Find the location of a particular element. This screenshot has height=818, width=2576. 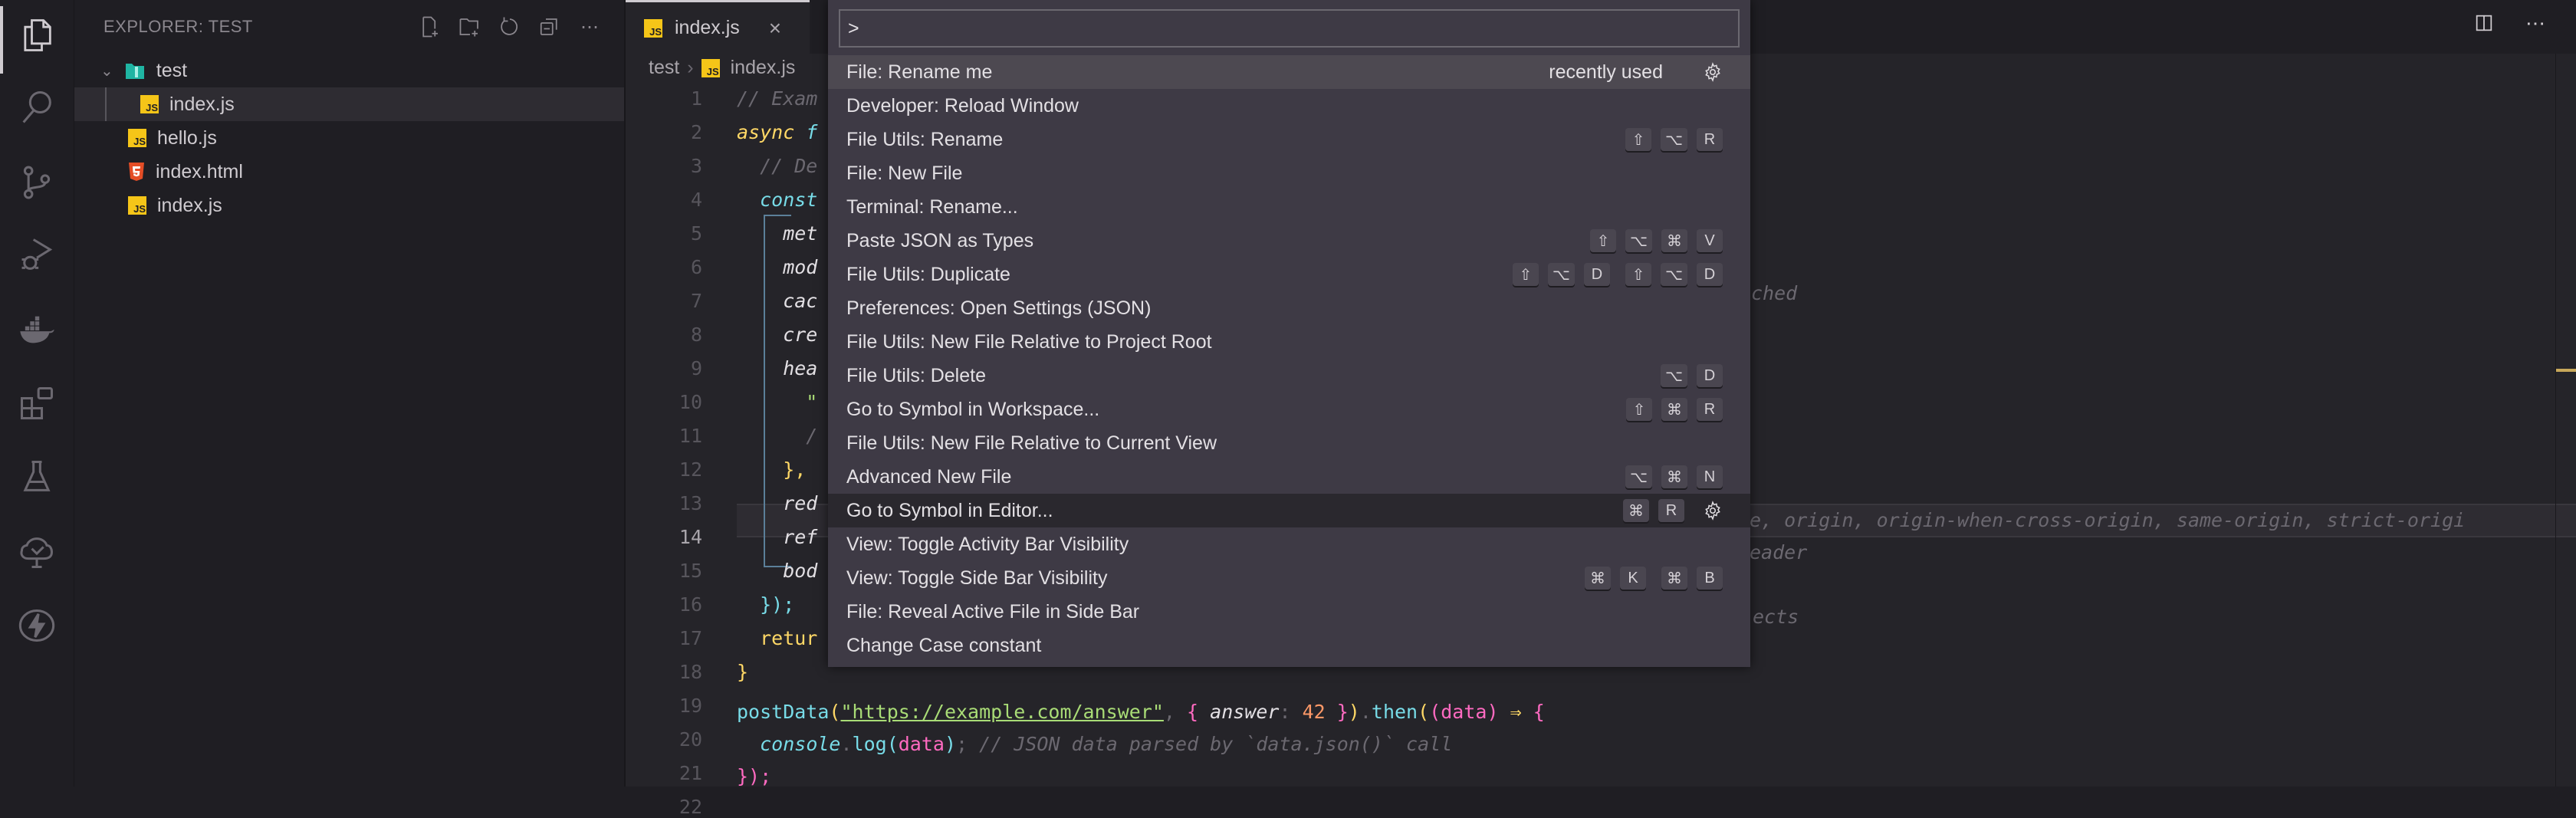

recently-used-label: recently used is located at coordinates (1606, 72).